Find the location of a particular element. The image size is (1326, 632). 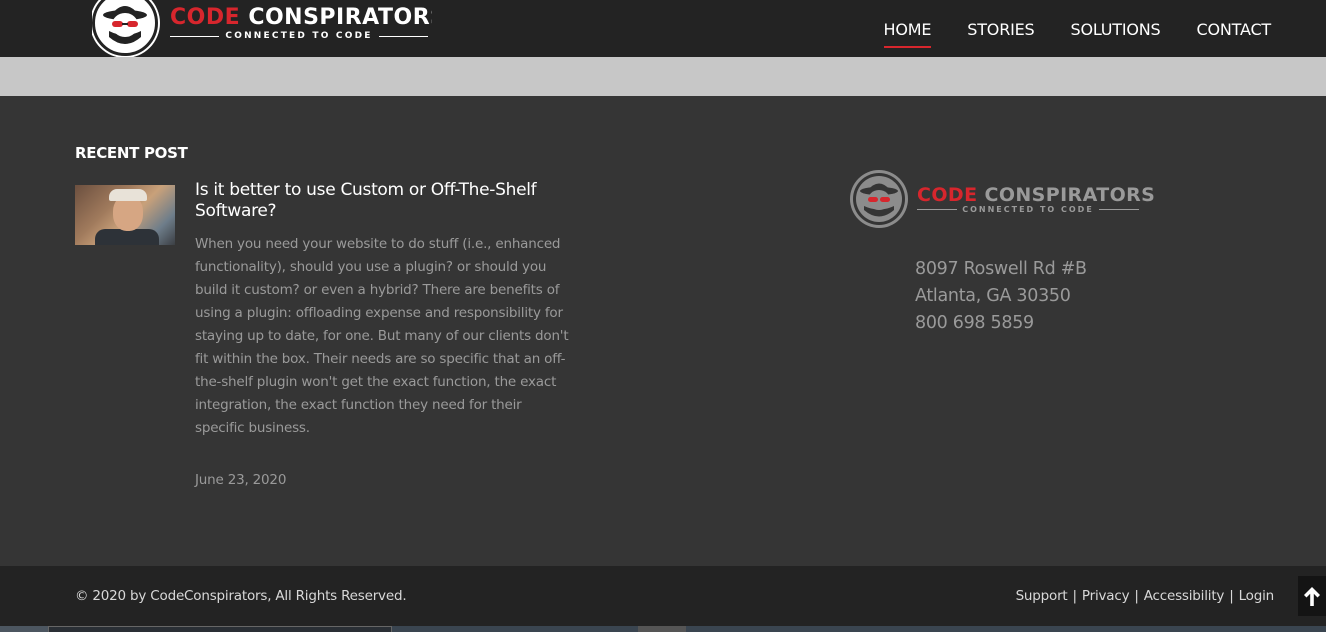

content-band is located at coordinates (663, 76).